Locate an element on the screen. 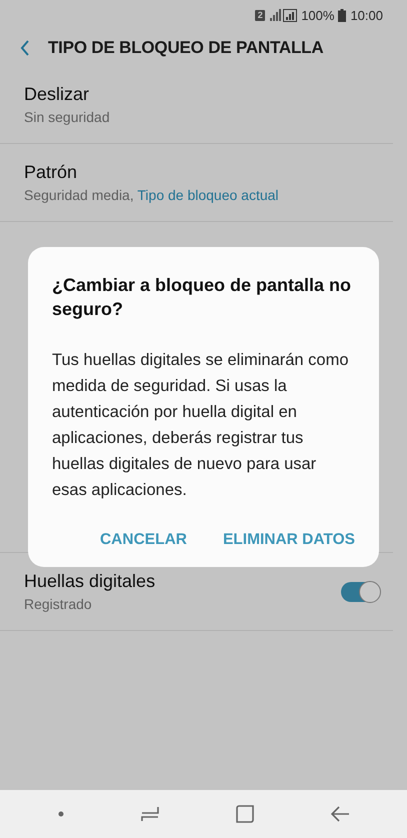  row-subtitle: Seguridad media, Tipo de bloqueo actual is located at coordinates (152, 195).